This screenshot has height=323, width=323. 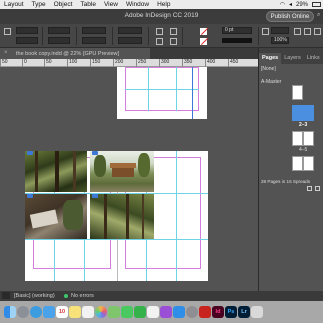 What do you see at coordinates (231, 312) in the screenshot?
I see `photoshop-icon: Ps` at bounding box center [231, 312].